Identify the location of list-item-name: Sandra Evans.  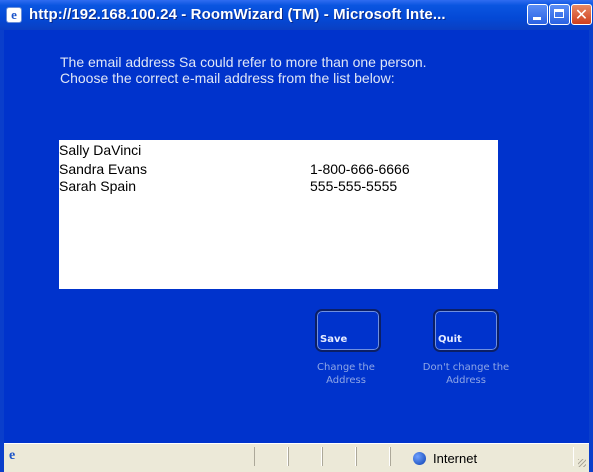
(103, 169).